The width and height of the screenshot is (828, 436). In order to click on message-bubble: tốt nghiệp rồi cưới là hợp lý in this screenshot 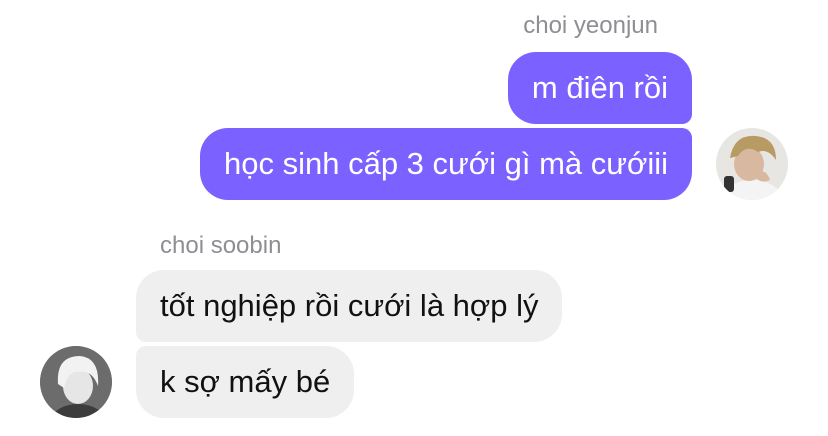, I will do `click(349, 306)`.